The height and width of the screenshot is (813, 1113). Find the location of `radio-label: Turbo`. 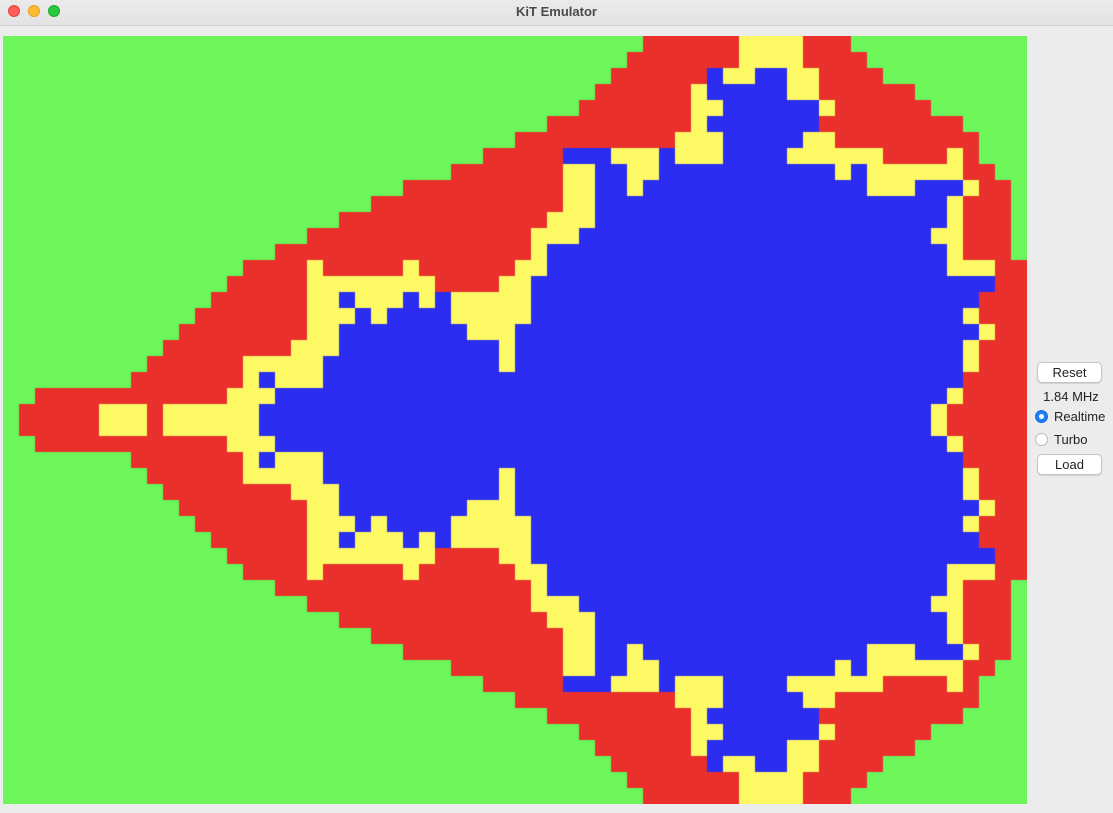

radio-label: Turbo is located at coordinates (1071, 439).